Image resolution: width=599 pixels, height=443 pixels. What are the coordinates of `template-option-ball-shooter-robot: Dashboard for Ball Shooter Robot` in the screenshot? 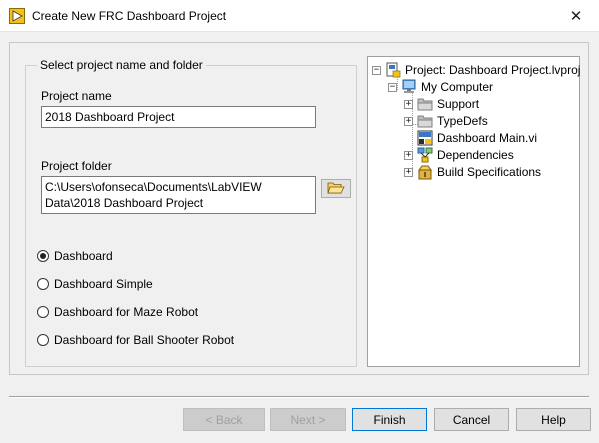 It's located at (135, 340).